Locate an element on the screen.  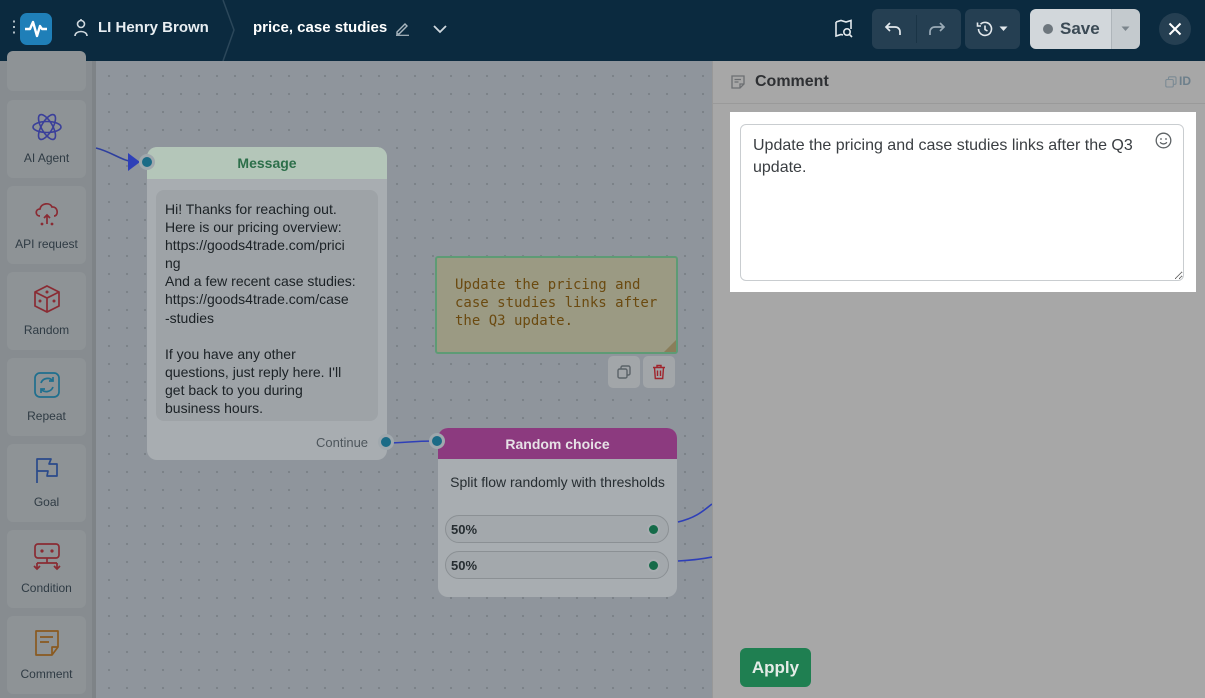
bot-icon is located at coordinates (81, 28).